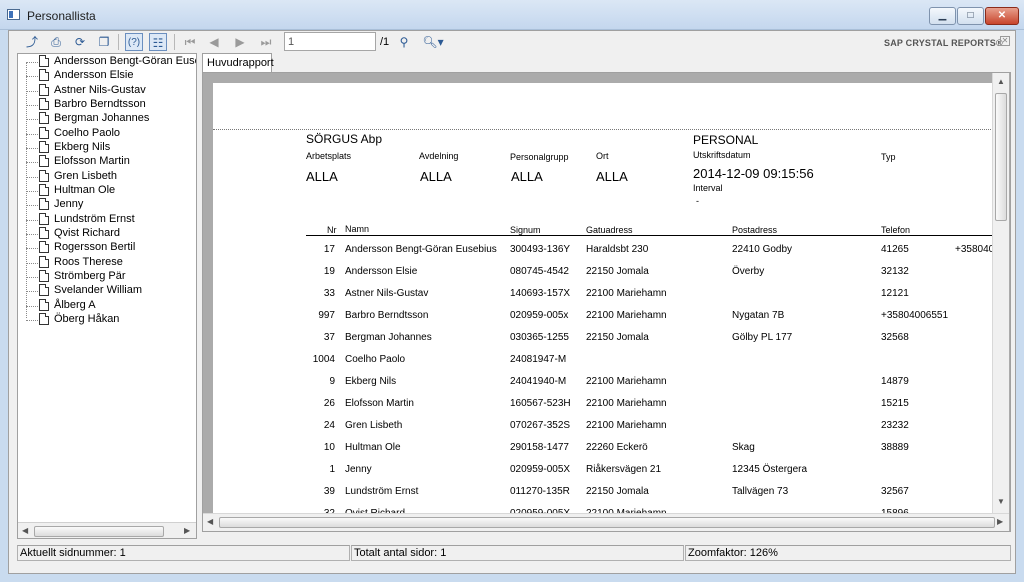 The image size is (1024, 582). What do you see at coordinates (56, 42) in the screenshot?
I see `print-icon: ⎙` at bounding box center [56, 42].